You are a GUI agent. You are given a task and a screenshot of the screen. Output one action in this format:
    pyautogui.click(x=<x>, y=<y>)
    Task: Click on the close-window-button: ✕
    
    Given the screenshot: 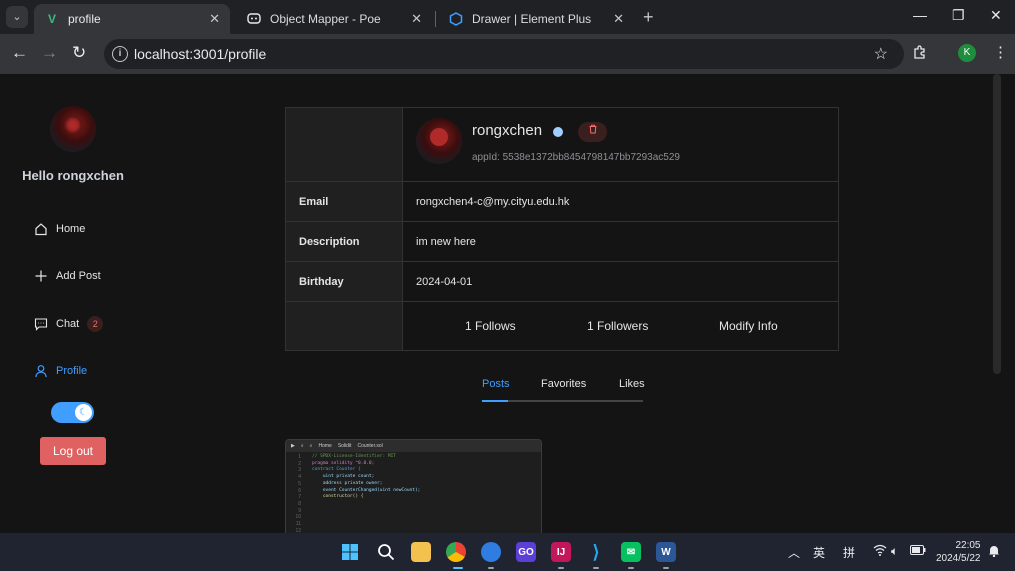 What is the action you would take?
    pyautogui.click(x=996, y=15)
    